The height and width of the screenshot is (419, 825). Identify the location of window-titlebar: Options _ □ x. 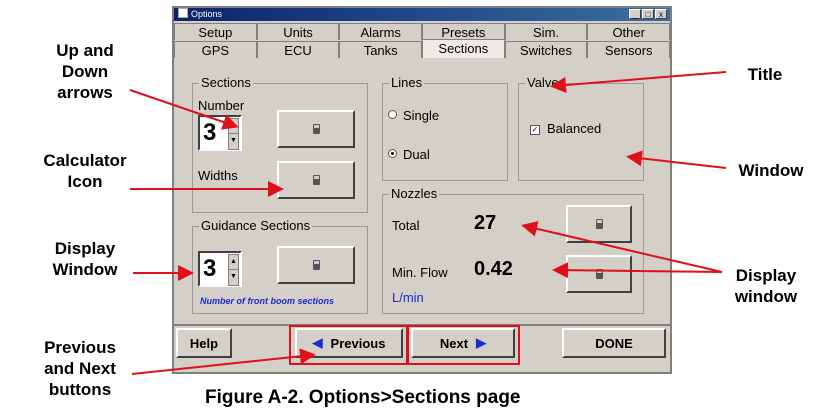
(422, 14).